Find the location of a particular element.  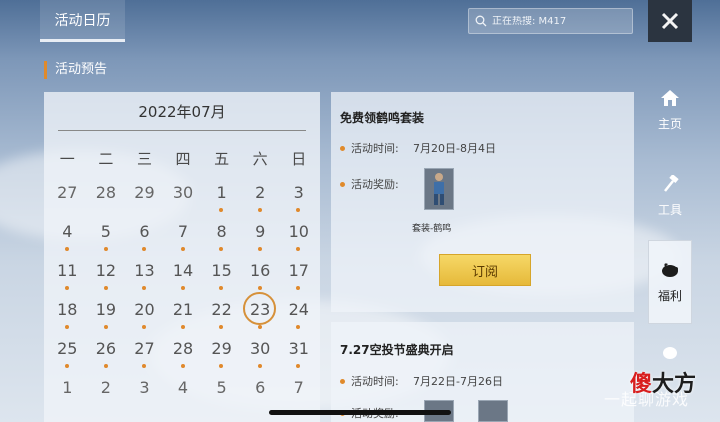

calendar-day: 11 is located at coordinates (67, 279).